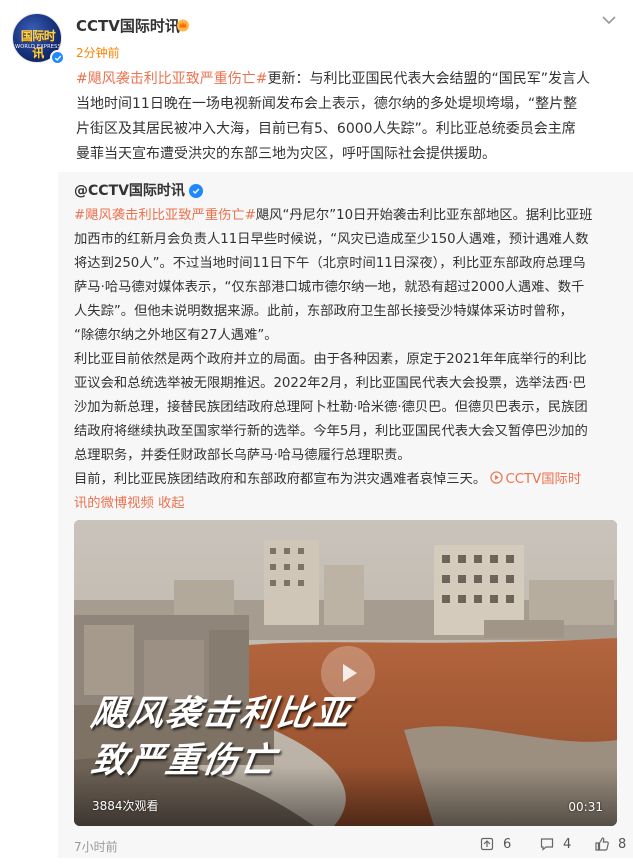  Describe the element at coordinates (330, 359) in the screenshot. I see `repost-text-line: 利比亚目前依然是两个政府并立的局面。由于各种因素，原定于2021年年底举行的利比` at that location.